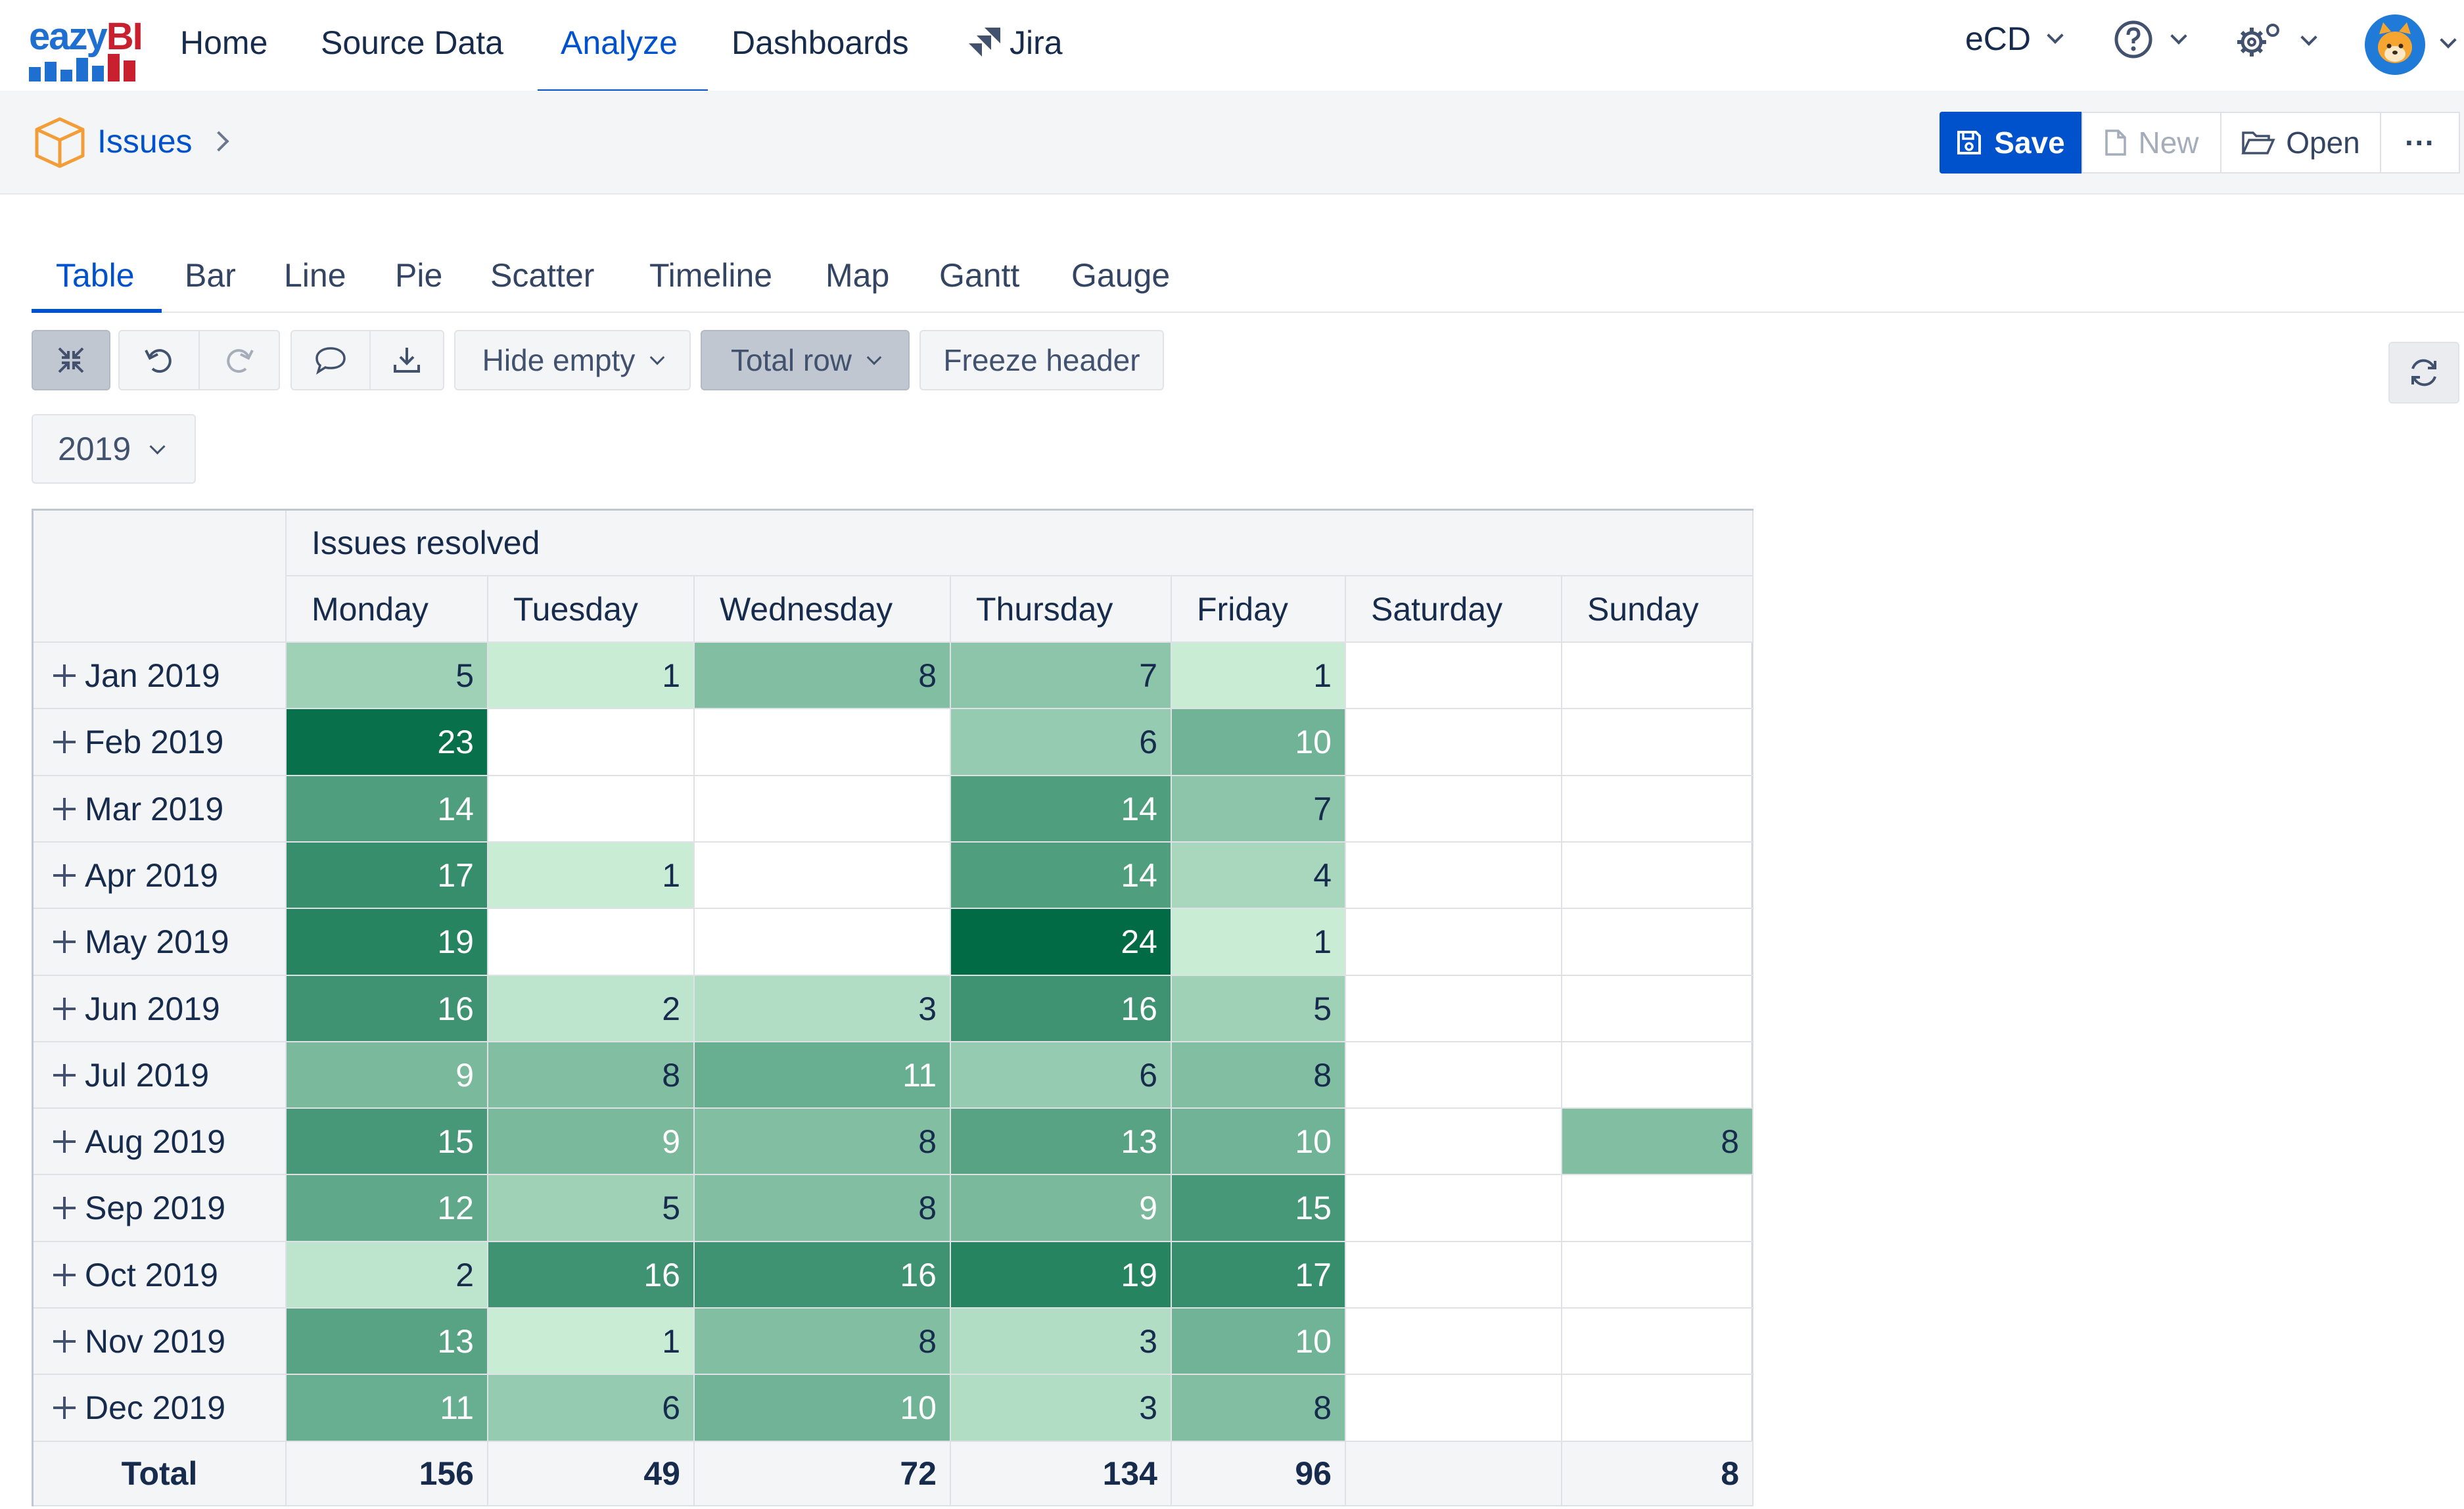 The image size is (2464, 1509). Describe the element at coordinates (820, 43) in the screenshot. I see `nav-dashboards: Dashboards` at that location.